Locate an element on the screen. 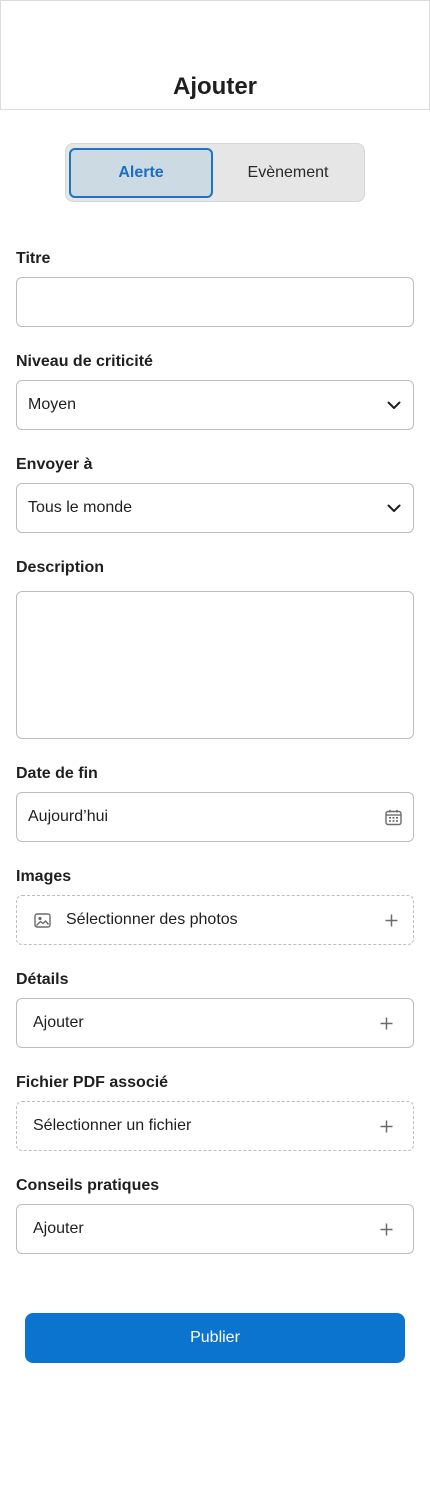  details-add-field: Ajouter is located at coordinates (215, 1023).